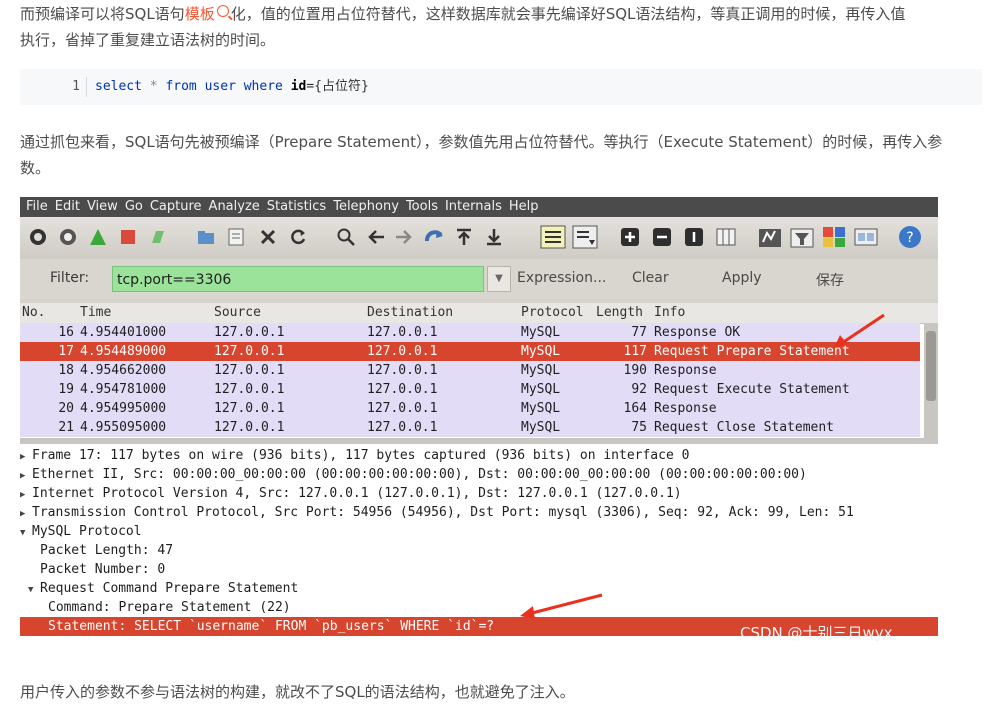  What do you see at coordinates (931, 366) in the screenshot?
I see `scrollbar-thumb` at bounding box center [931, 366].